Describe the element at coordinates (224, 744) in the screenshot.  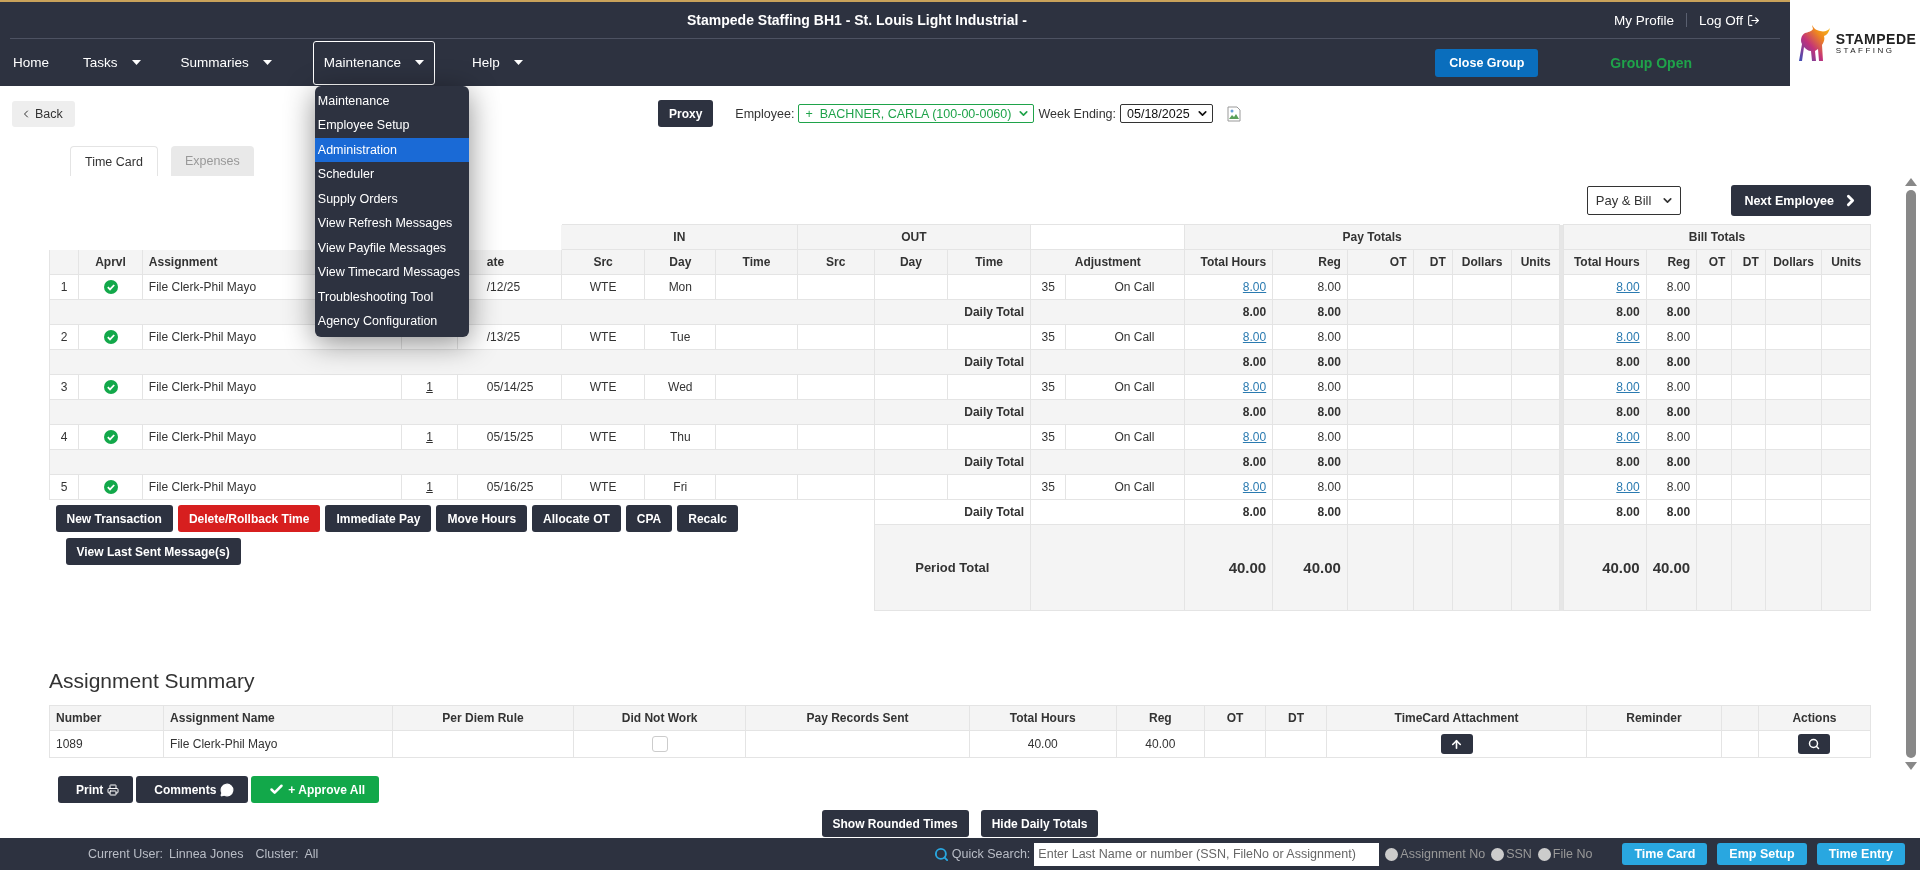
I see `assignment-name: File Clerk-Phil Mayo` at that location.